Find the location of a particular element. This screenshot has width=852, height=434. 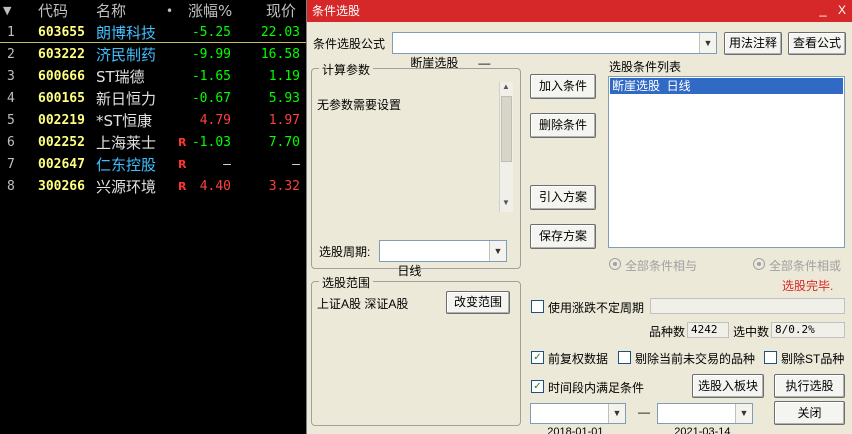

hit-count-label: 选中数 is located at coordinates (751, 332).